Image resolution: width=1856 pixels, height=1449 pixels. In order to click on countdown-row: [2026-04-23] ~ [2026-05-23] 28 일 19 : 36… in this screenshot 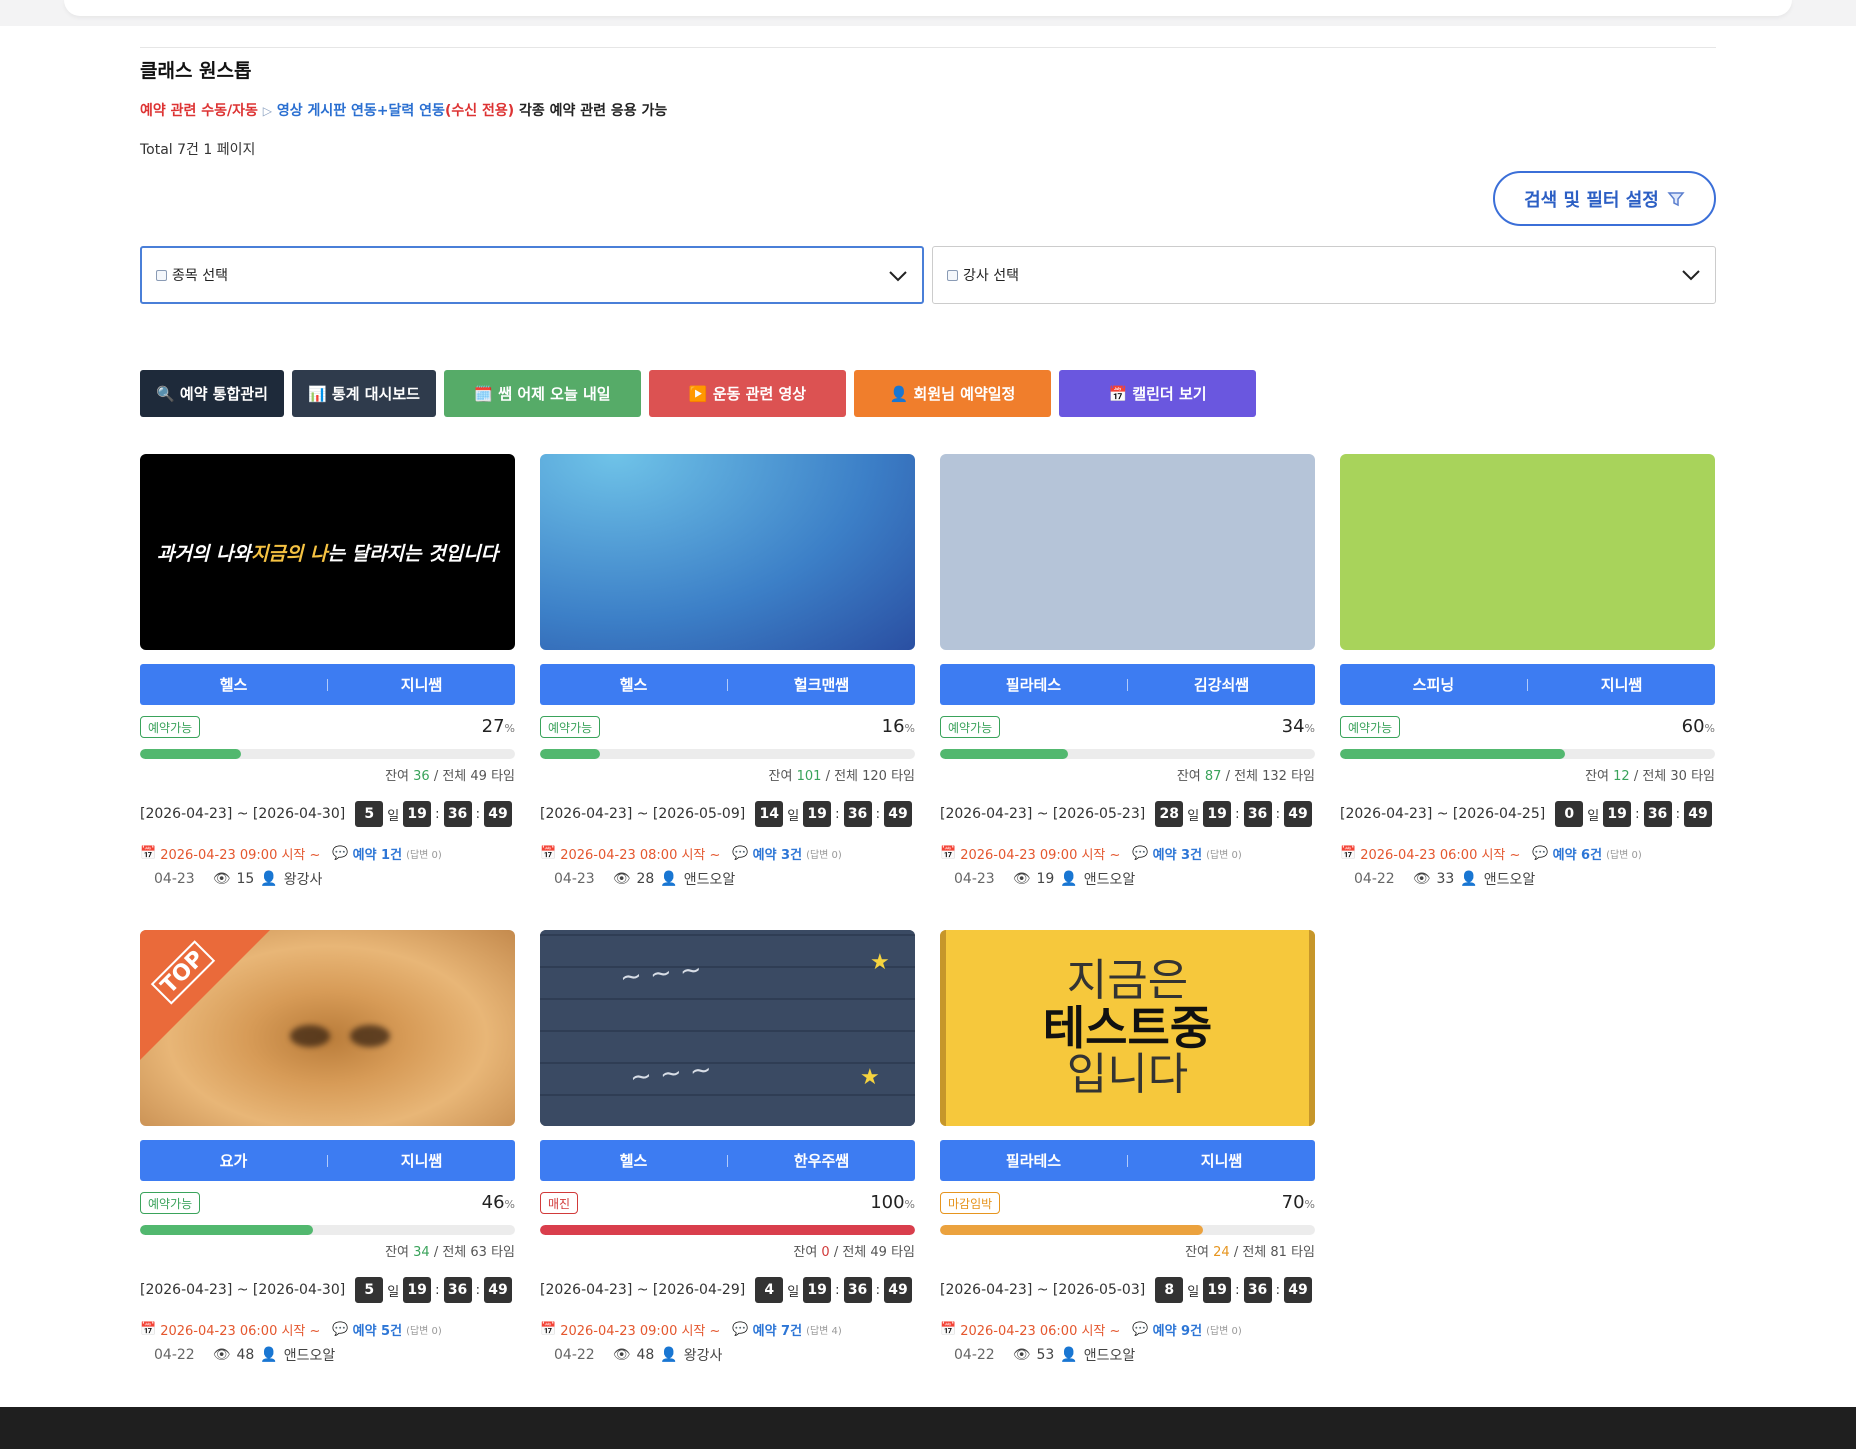, I will do `click(1126, 814)`.